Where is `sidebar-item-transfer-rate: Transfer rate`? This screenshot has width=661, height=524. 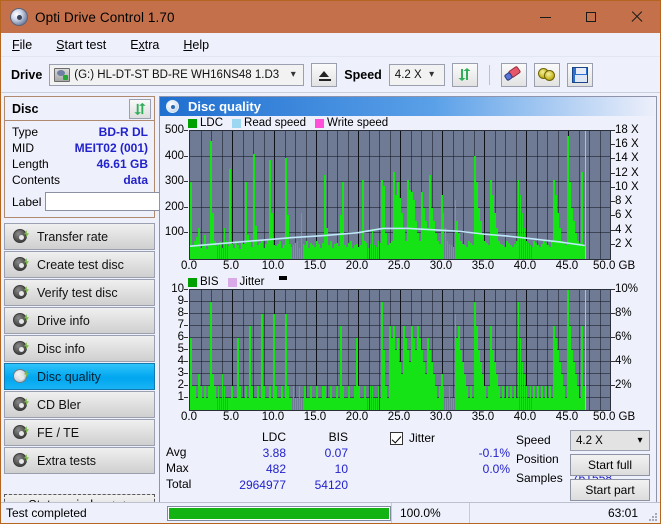
sidebar-item-transfer-rate: Transfer rate is located at coordinates (79, 236).